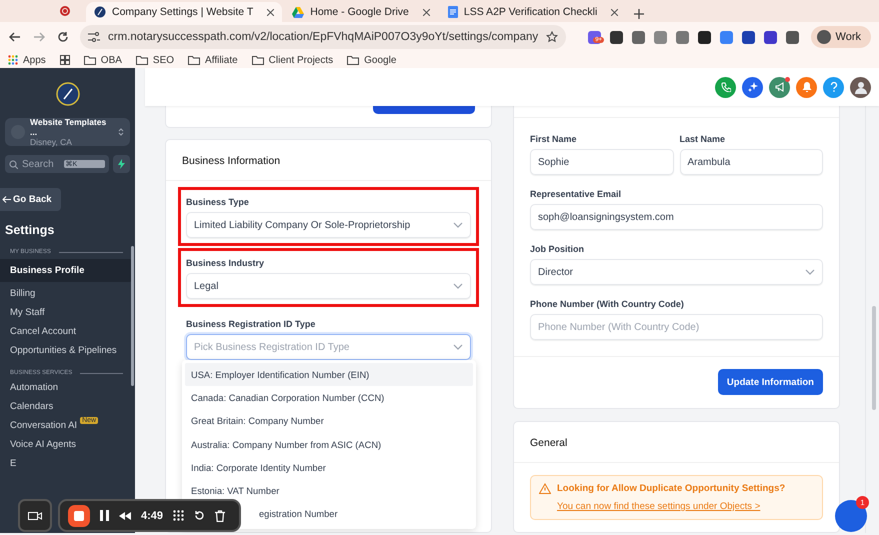  Describe the element at coordinates (125, 516) in the screenshot. I see `rewind-icon` at that location.